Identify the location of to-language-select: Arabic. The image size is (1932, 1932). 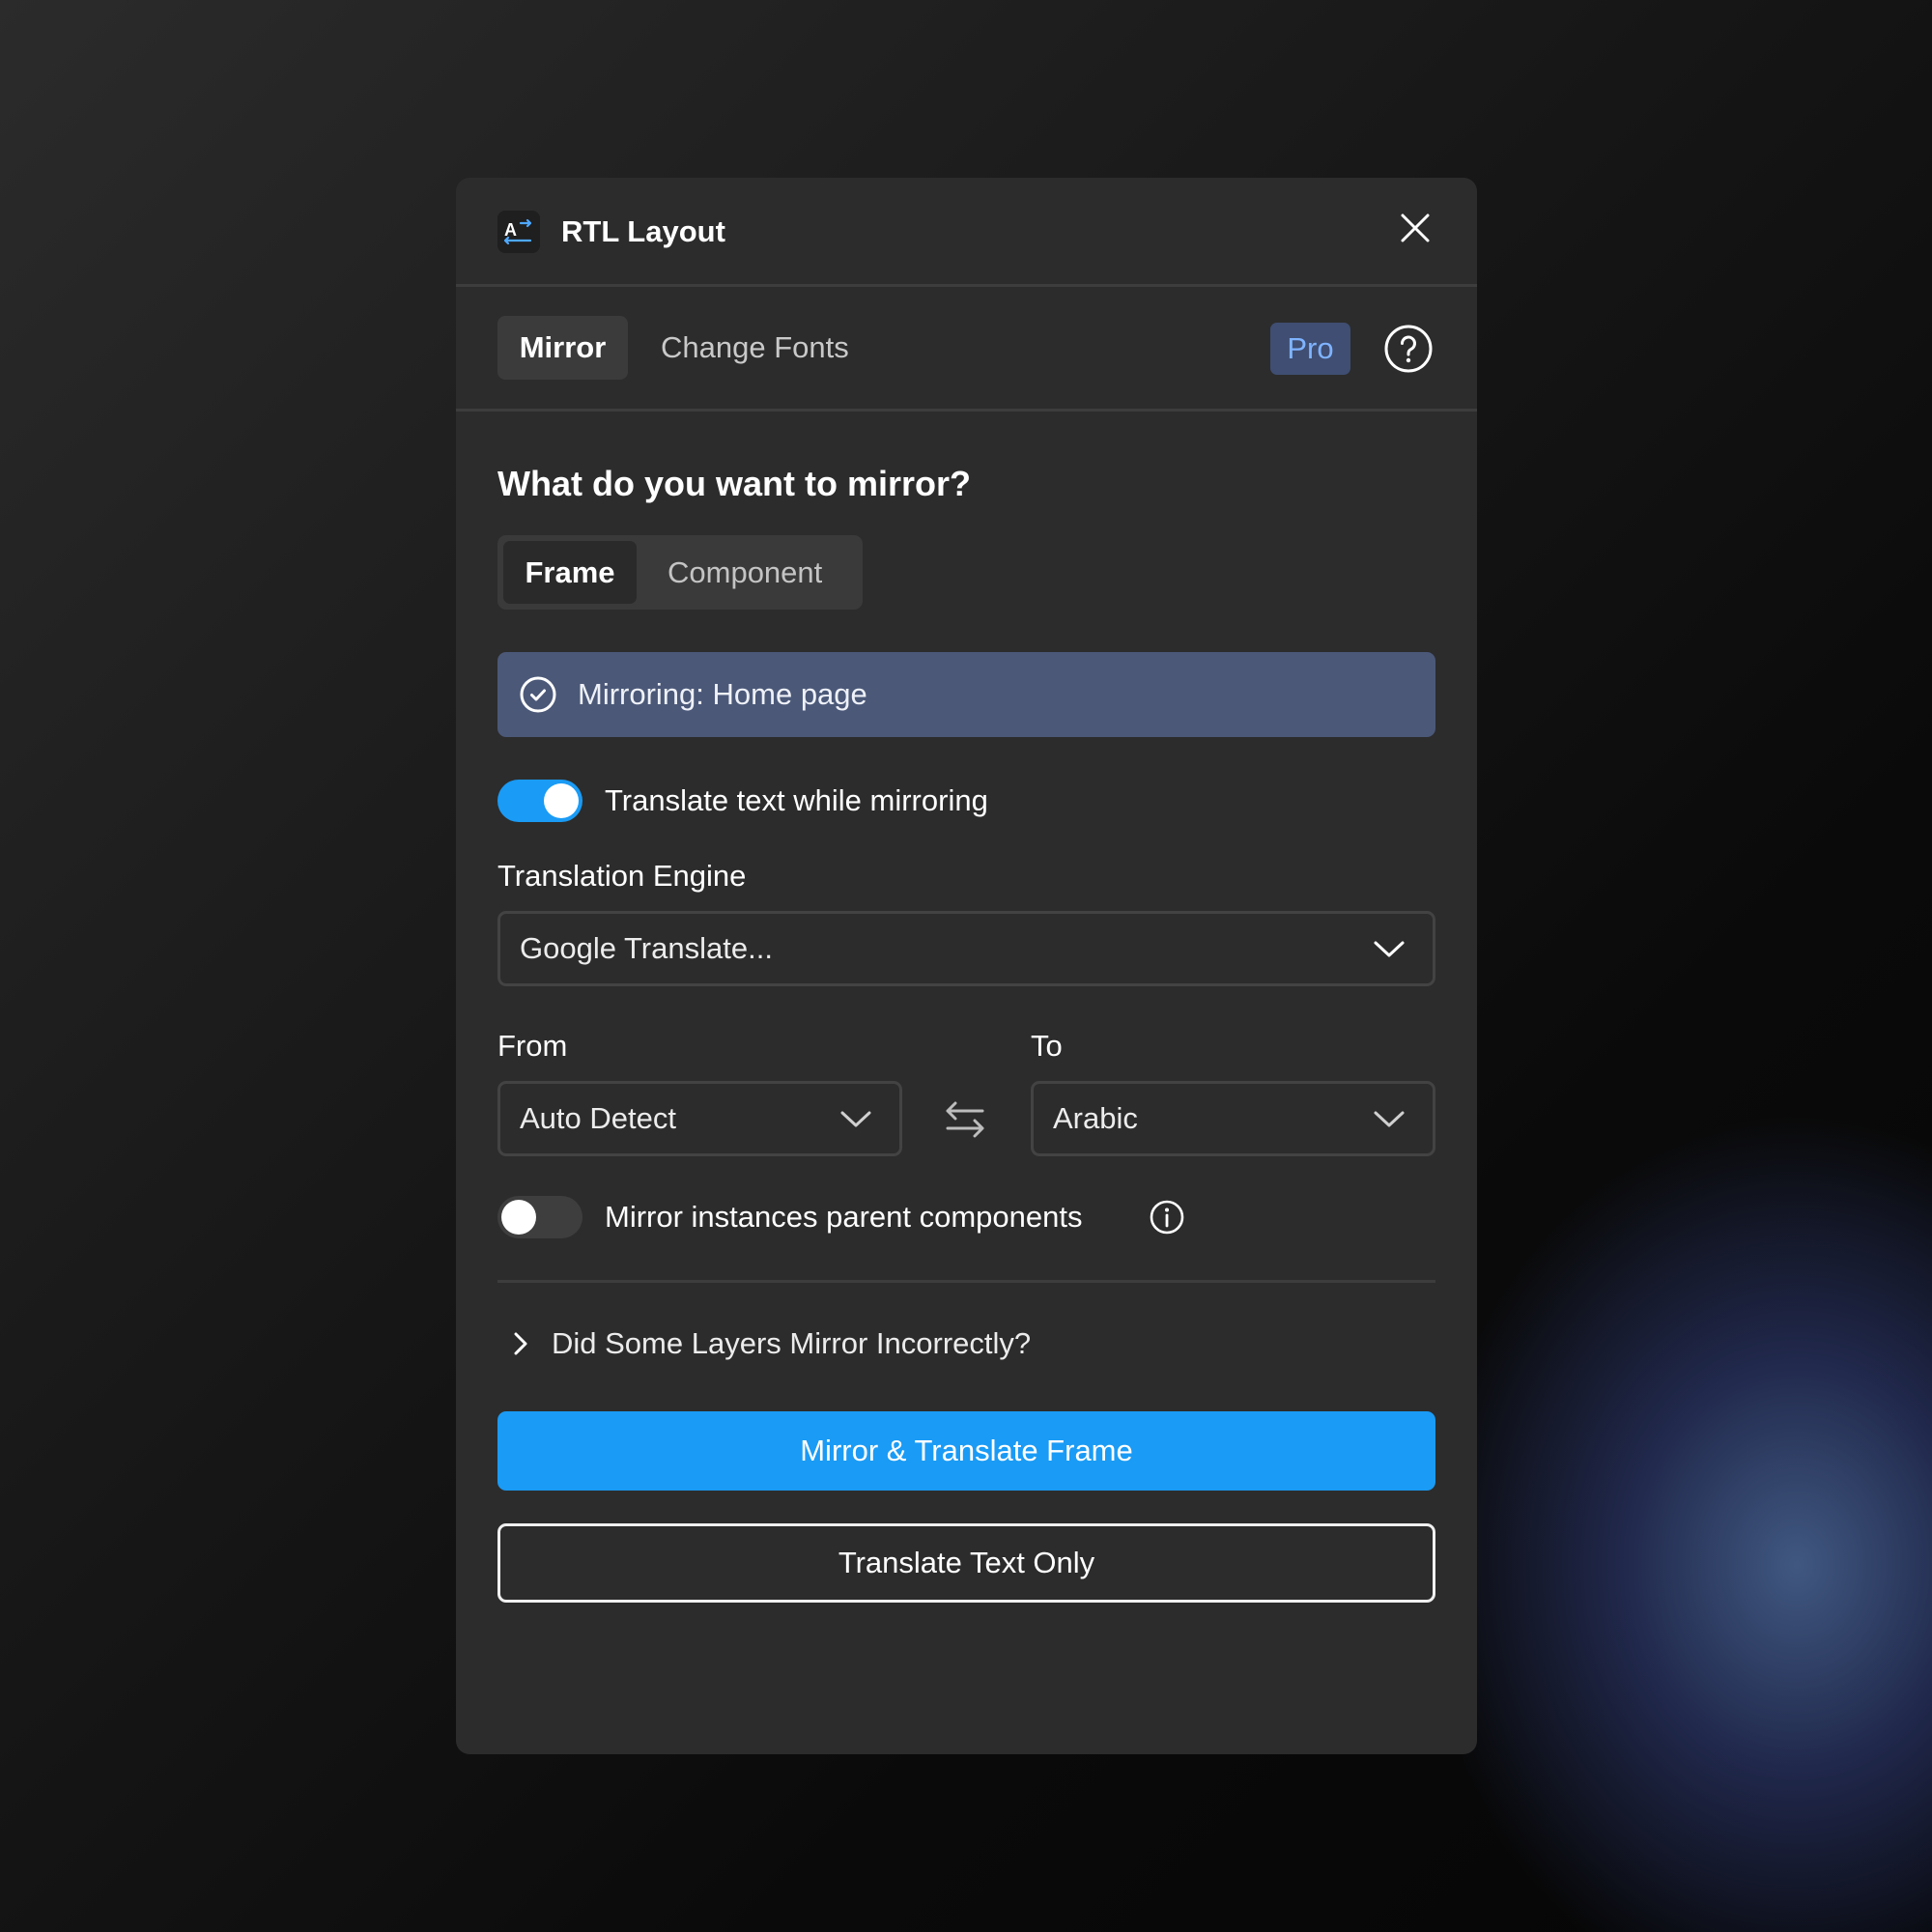
(1233, 1118).